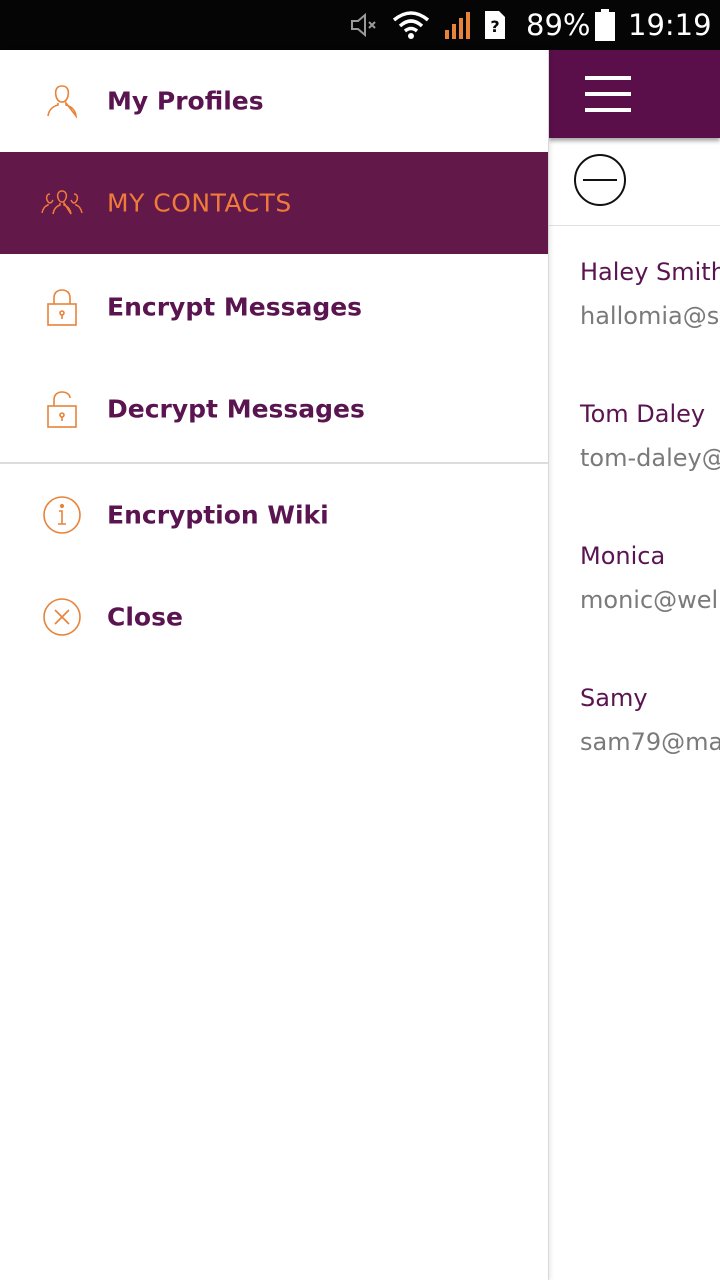  Describe the element at coordinates (608, 94) in the screenshot. I see `menu-hamburger-icon` at that location.